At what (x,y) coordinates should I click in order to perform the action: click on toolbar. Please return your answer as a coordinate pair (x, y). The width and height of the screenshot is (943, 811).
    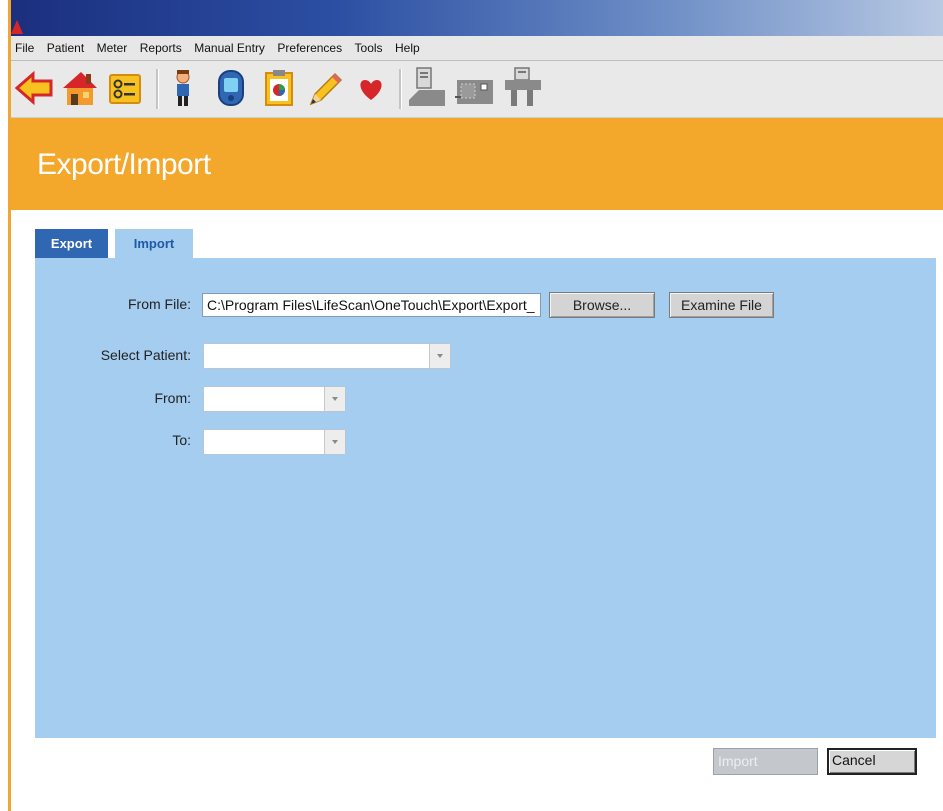
    Looking at the image, I should click on (477, 89).